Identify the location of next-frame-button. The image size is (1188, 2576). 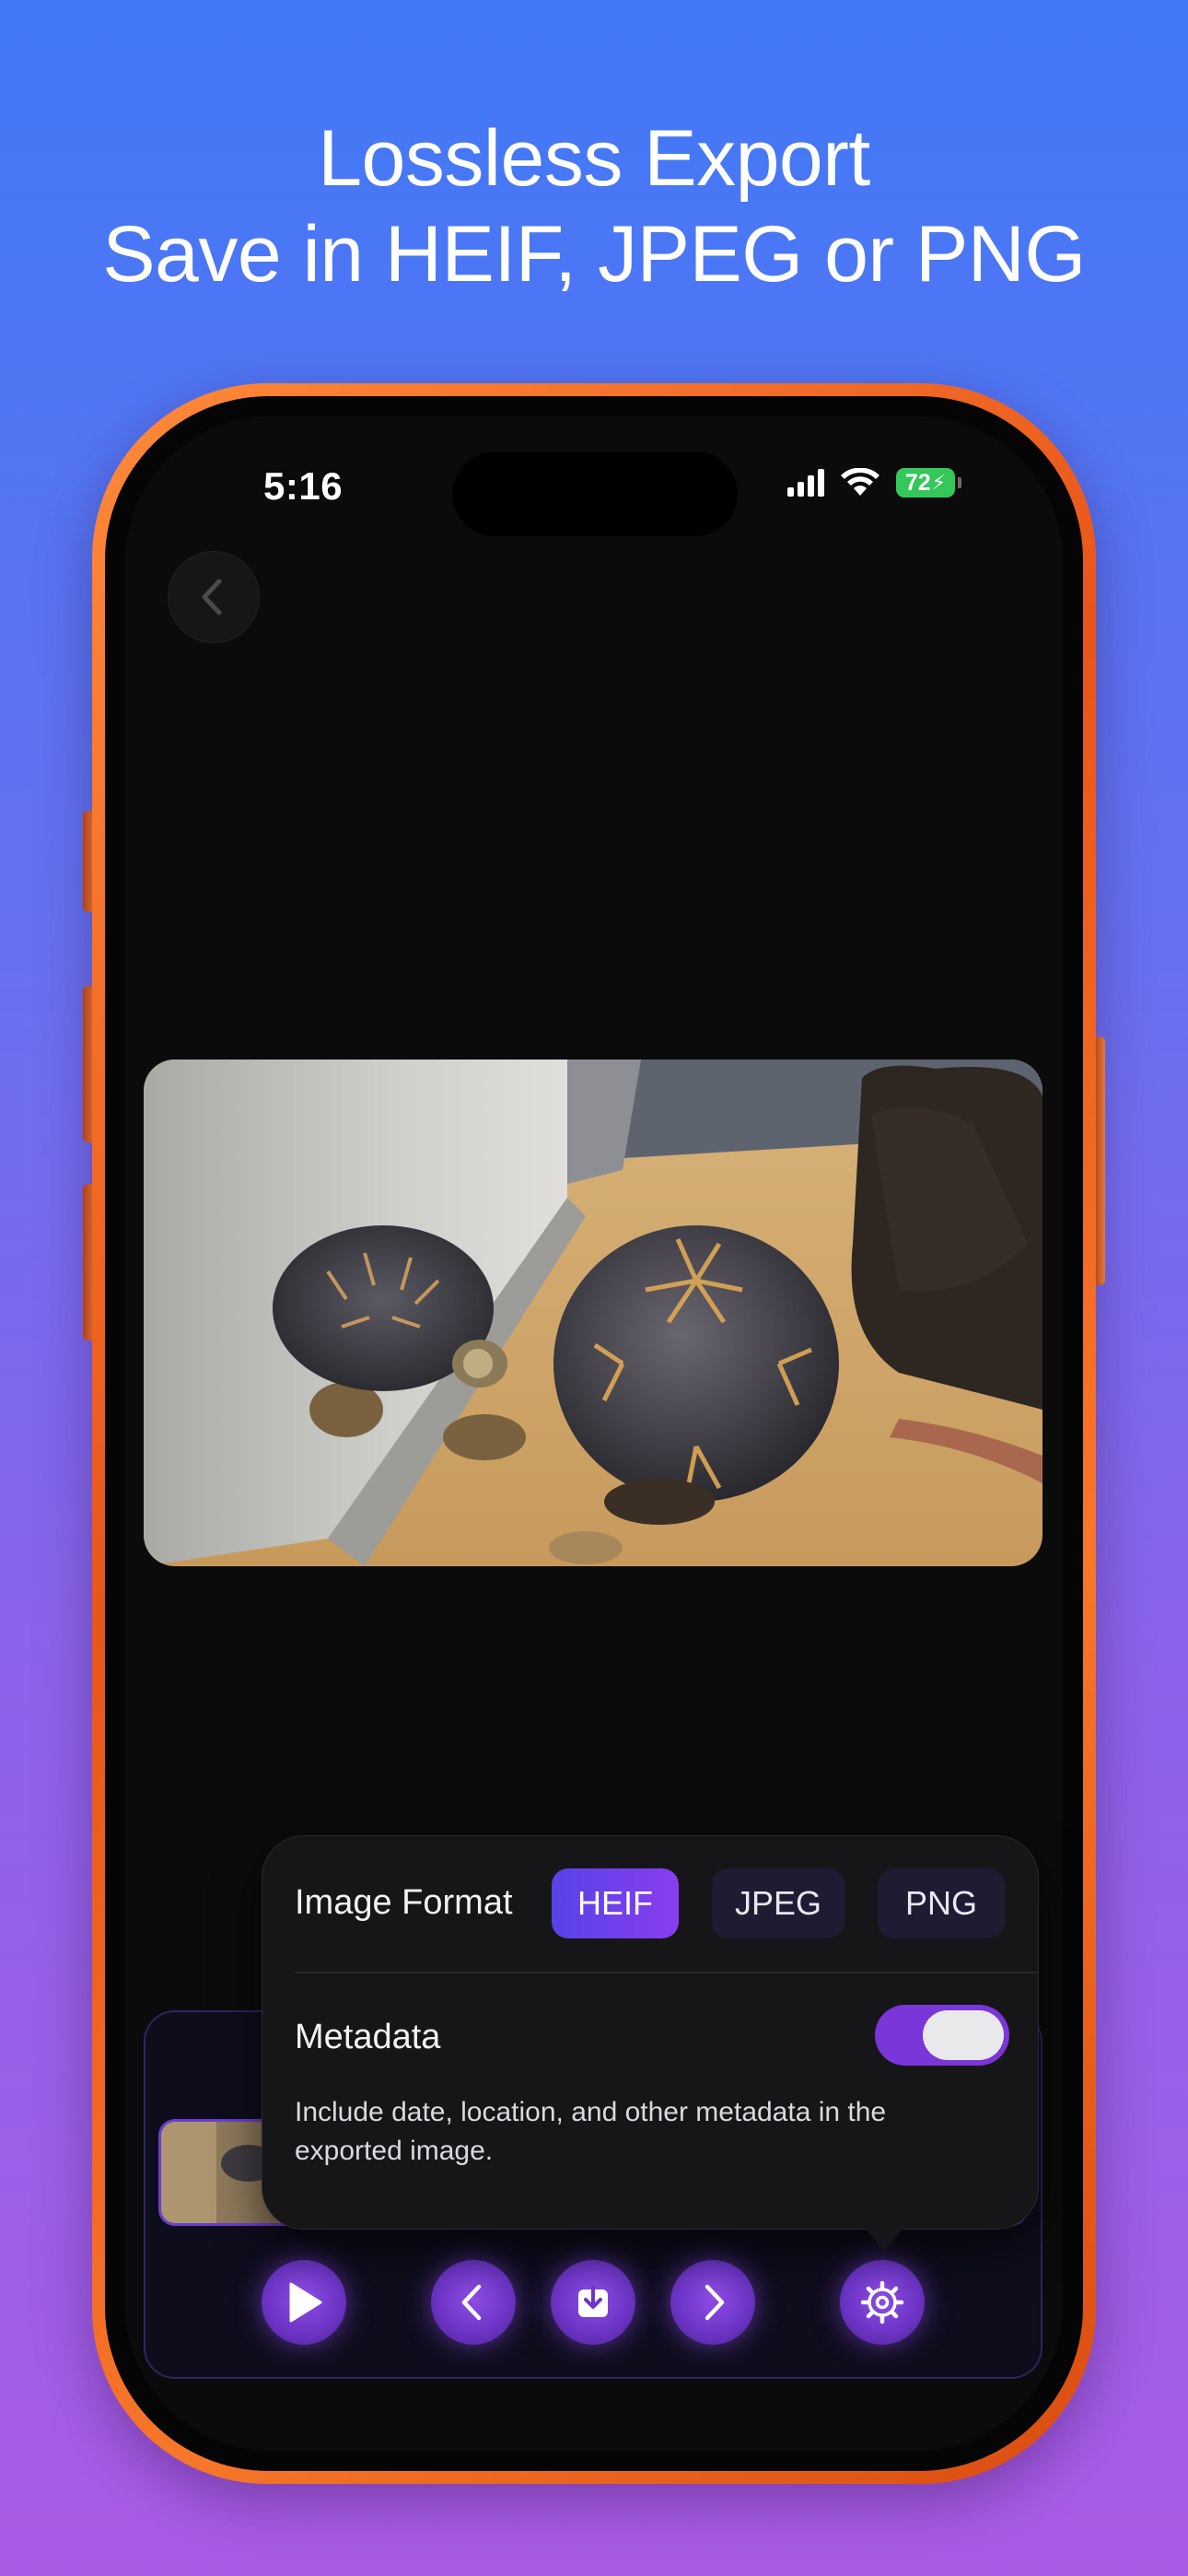
(712, 2302).